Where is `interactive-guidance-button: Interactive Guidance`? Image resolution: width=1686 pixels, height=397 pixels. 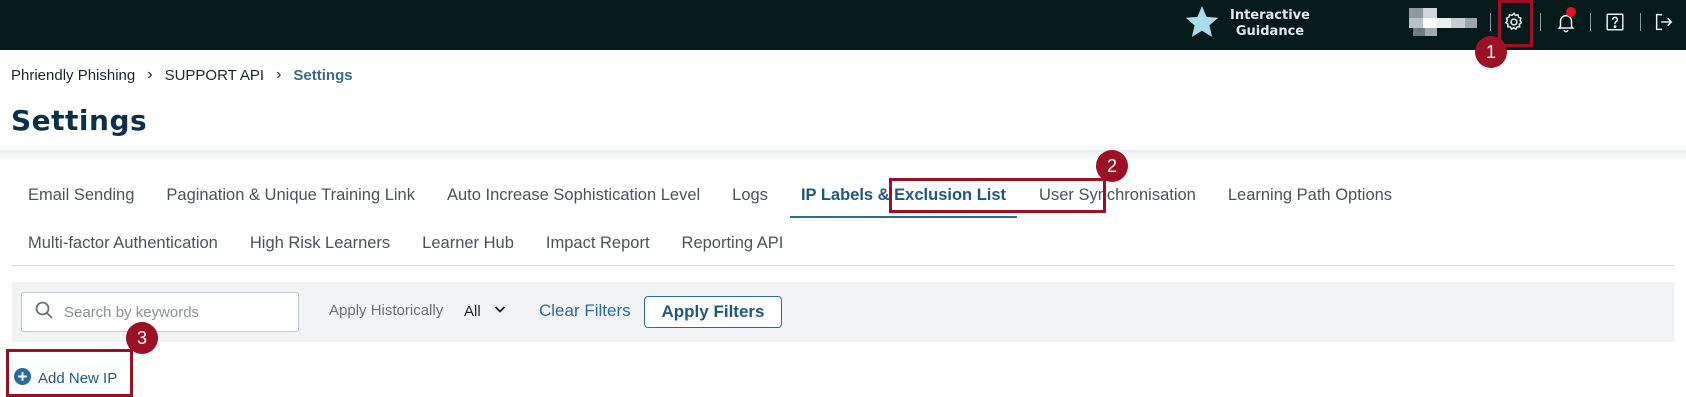 interactive-guidance-button: Interactive Guidance is located at coordinates (1247, 24).